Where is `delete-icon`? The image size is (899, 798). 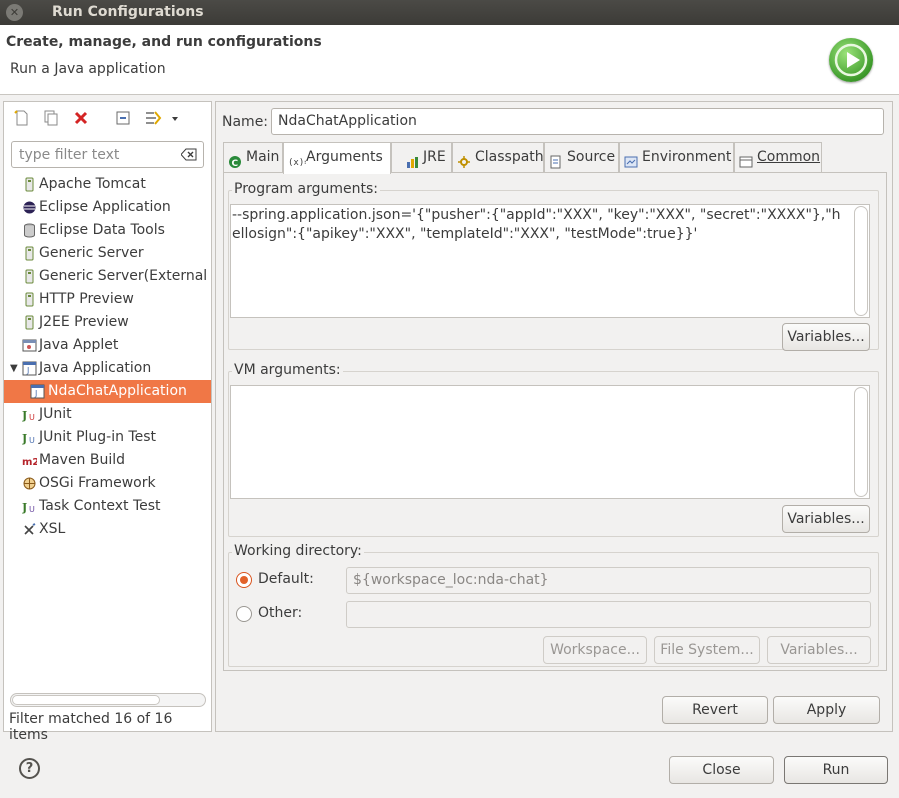
delete-icon is located at coordinates (81, 118).